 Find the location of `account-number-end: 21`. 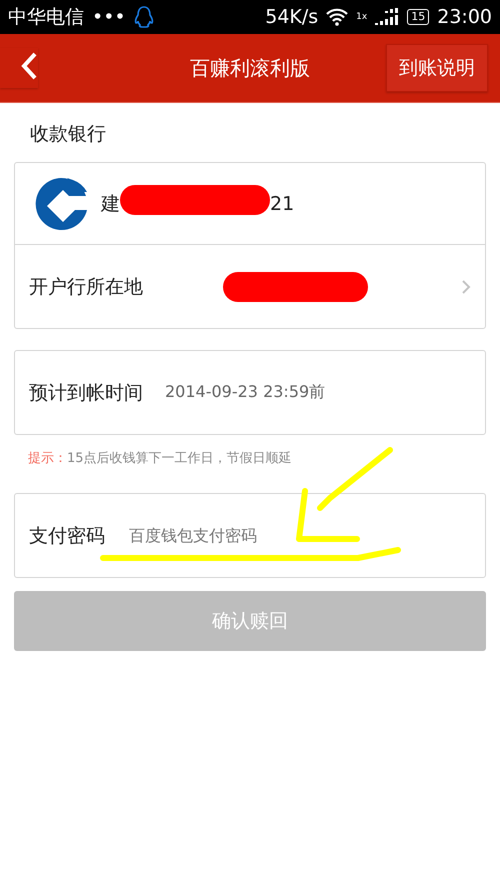

account-number-end: 21 is located at coordinates (282, 203).